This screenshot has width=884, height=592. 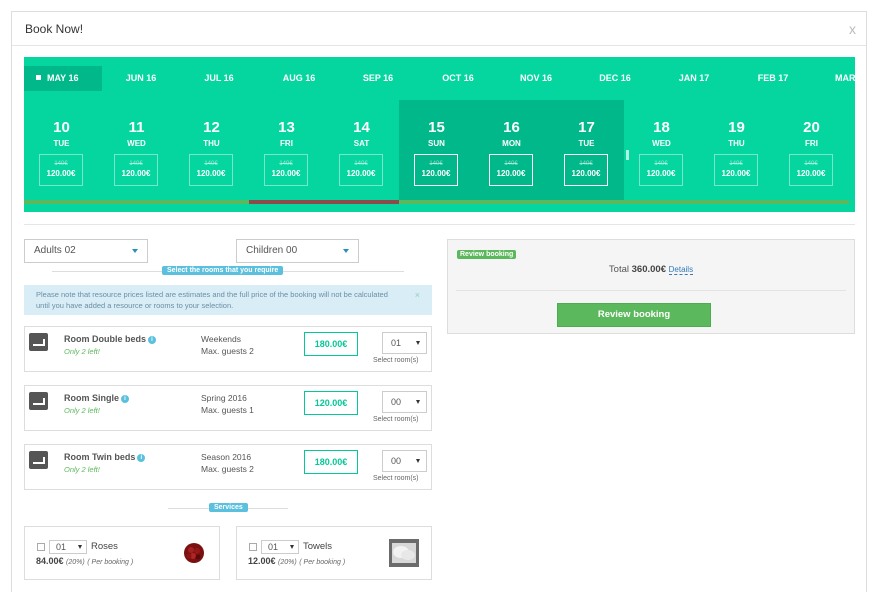 I want to click on day-name: WED, so click(x=136, y=143).